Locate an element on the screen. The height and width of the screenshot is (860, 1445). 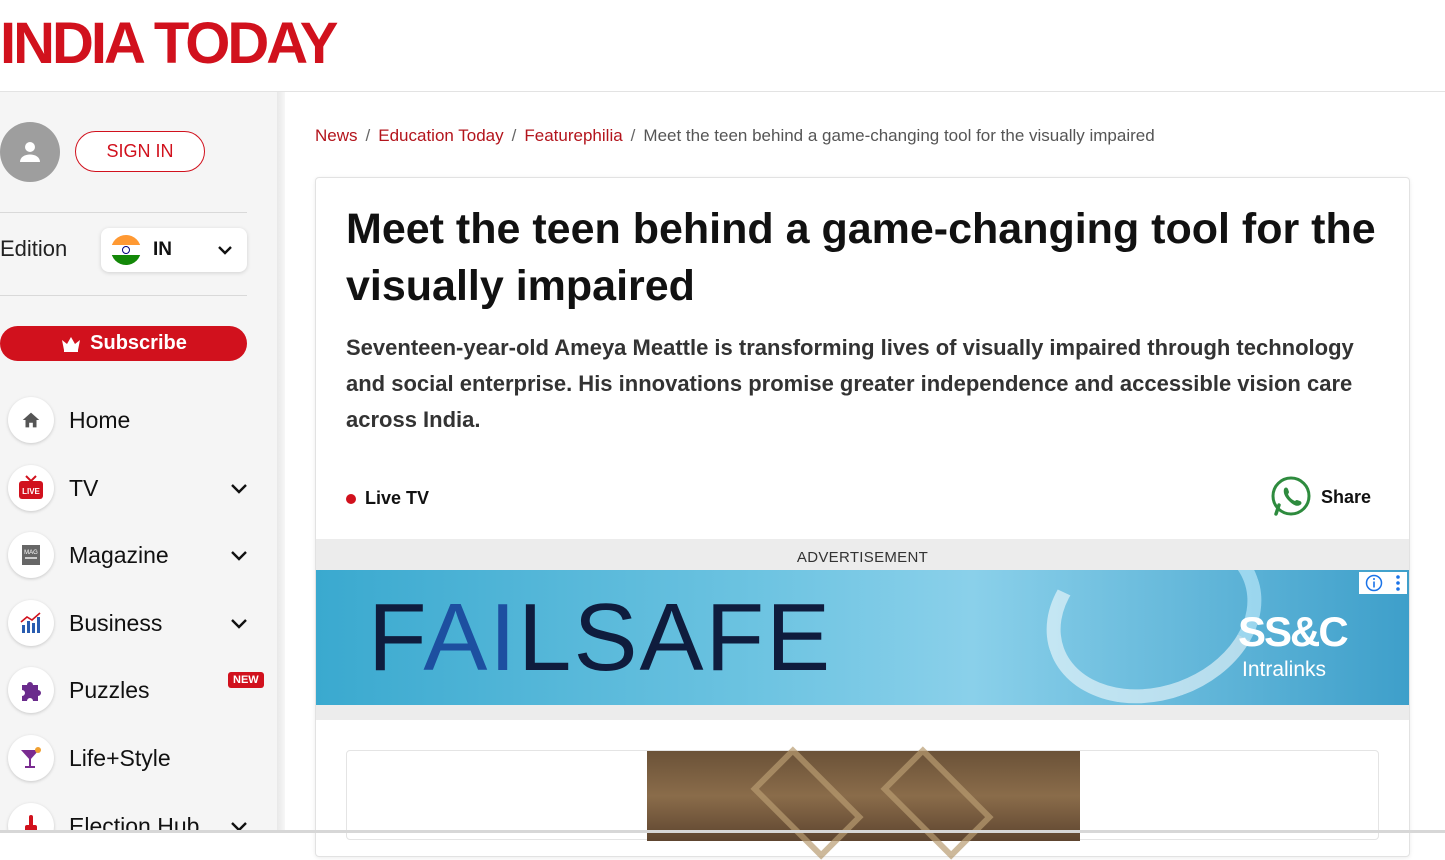
cocktail-icon is located at coordinates (31, 758).